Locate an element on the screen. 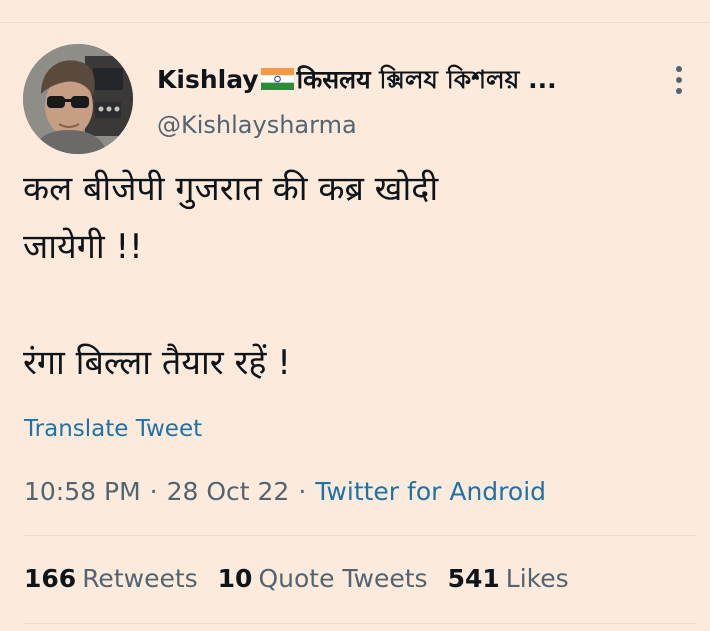 The width and height of the screenshot is (710, 631). tweet-time: 10:58 PM is located at coordinates (82, 491).